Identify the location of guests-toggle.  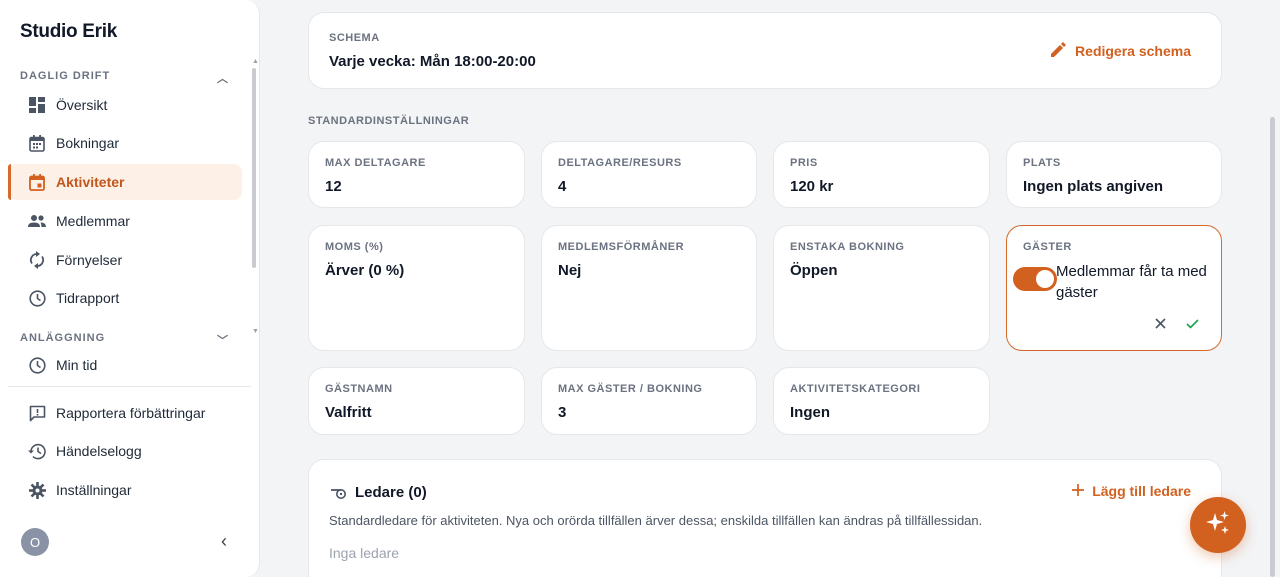
(1035, 279).